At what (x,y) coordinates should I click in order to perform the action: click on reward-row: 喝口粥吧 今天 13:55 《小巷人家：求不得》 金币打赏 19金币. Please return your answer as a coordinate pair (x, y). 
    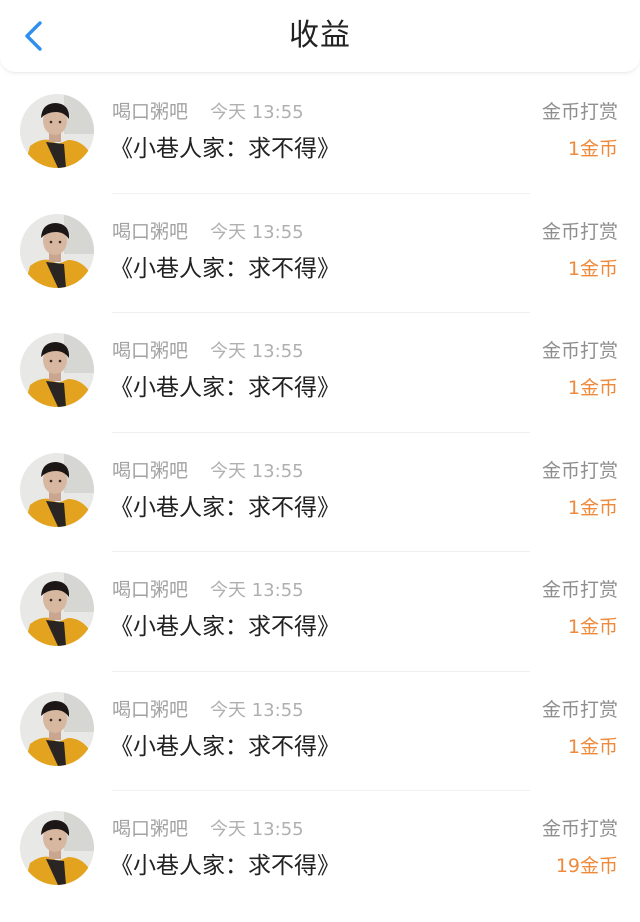
    Looking at the image, I should click on (320, 851).